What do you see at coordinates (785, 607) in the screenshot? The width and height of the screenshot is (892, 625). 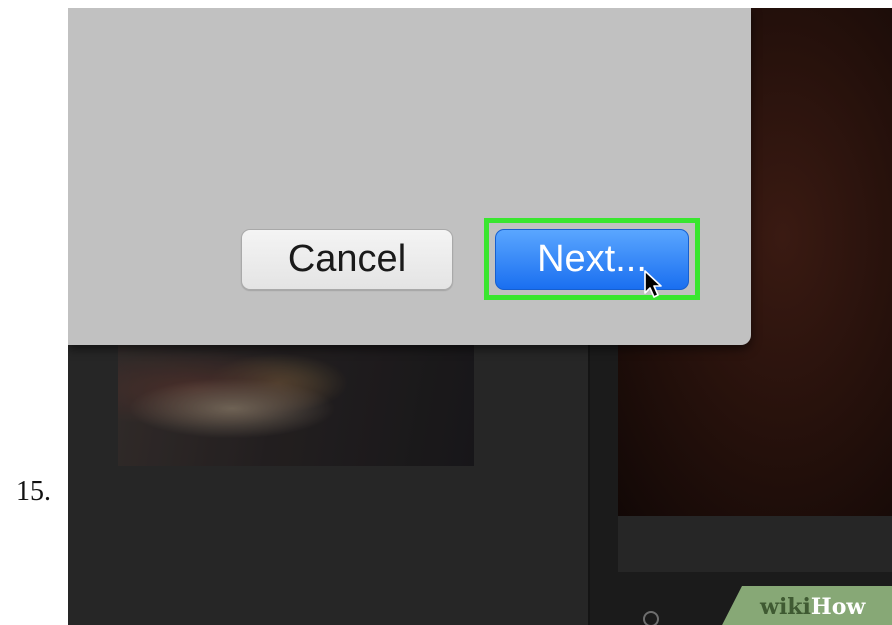 I see `watermark-wiki: wiki` at bounding box center [785, 607].